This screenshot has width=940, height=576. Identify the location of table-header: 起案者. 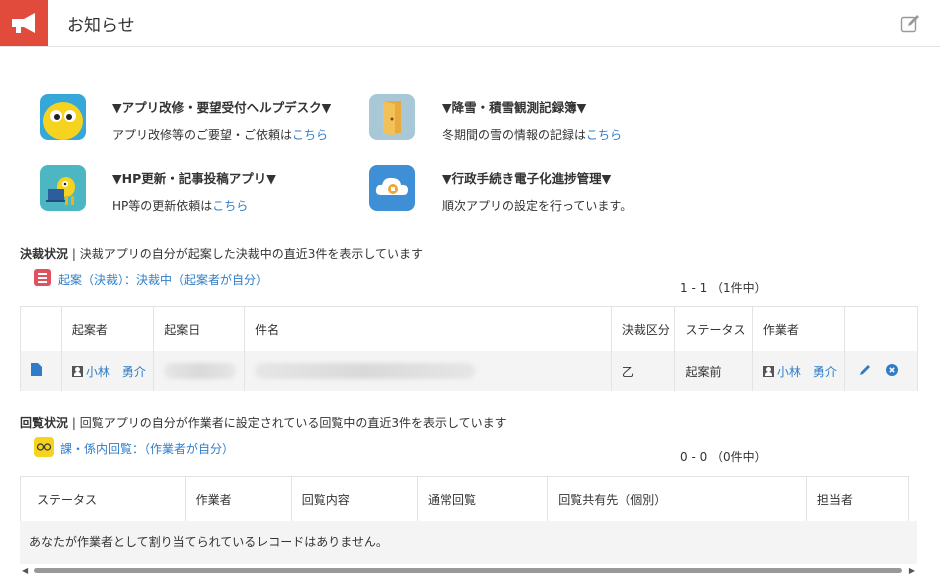
(108, 328).